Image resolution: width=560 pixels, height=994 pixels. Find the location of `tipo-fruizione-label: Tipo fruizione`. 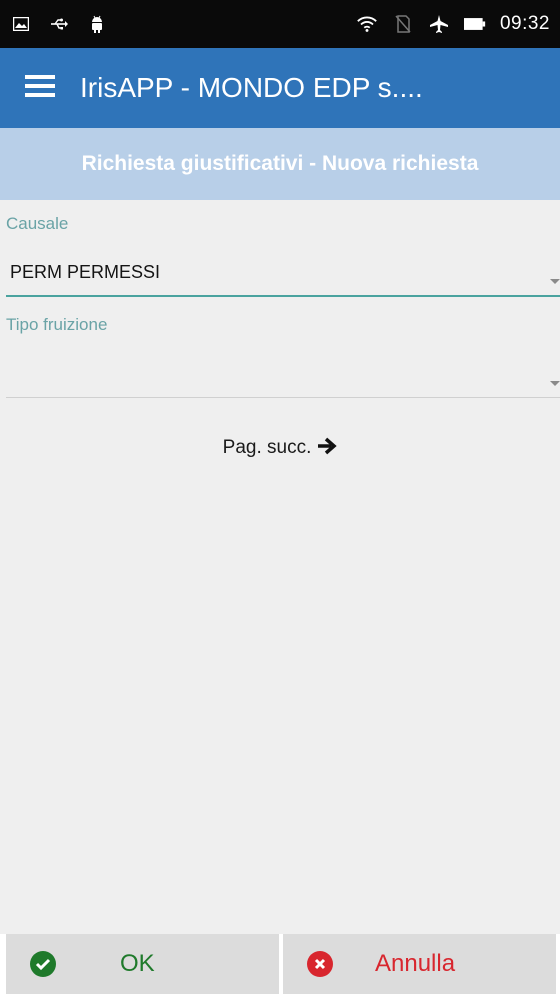

tipo-fruizione-label: Tipo fruizione is located at coordinates (57, 324).